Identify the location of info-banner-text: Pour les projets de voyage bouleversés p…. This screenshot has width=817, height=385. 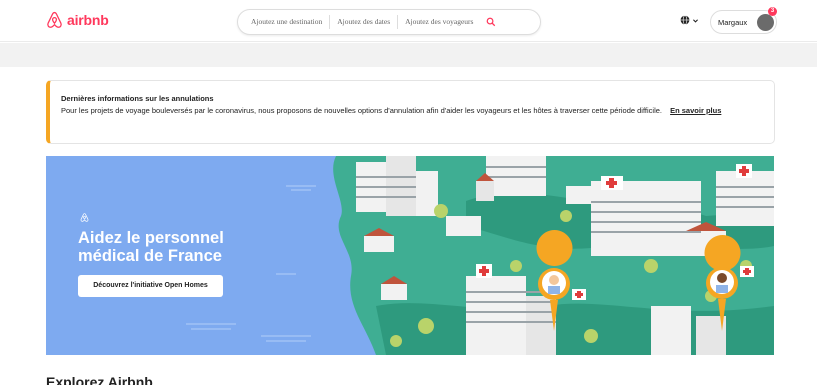
(361, 110).